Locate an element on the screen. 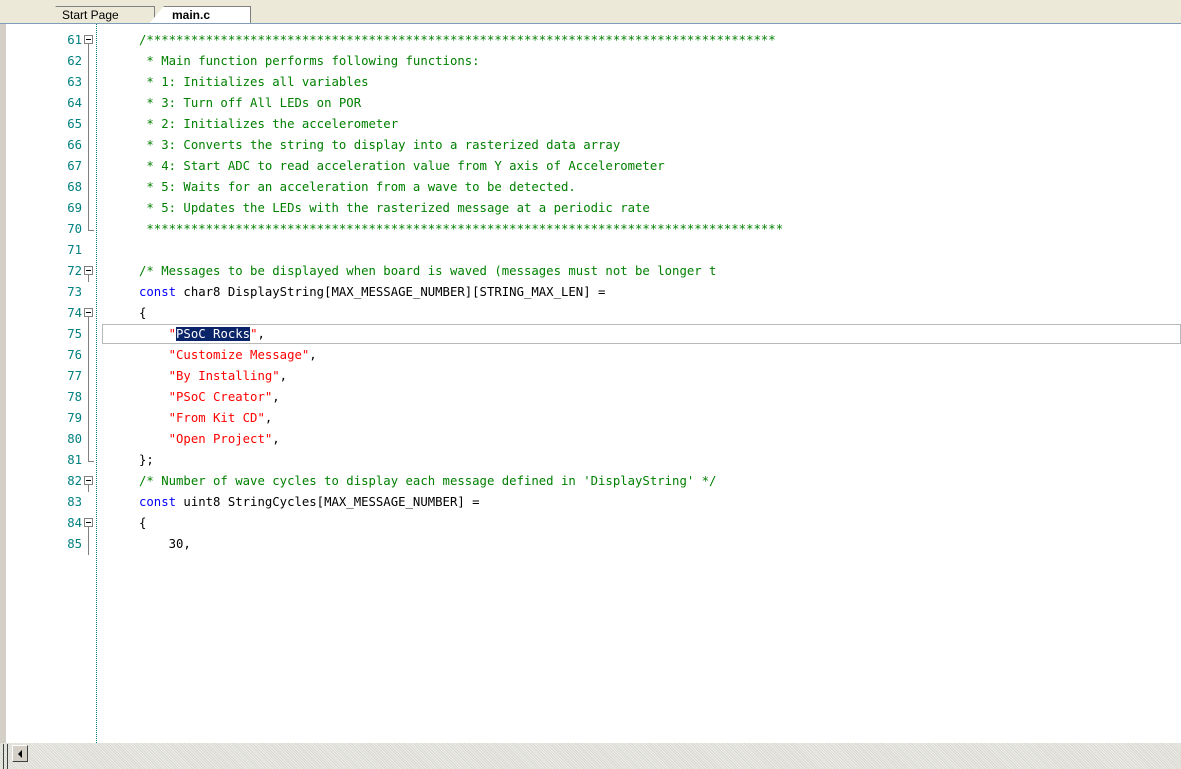  code-text: * 2: Initializes the accelerometer is located at coordinates (268, 124).